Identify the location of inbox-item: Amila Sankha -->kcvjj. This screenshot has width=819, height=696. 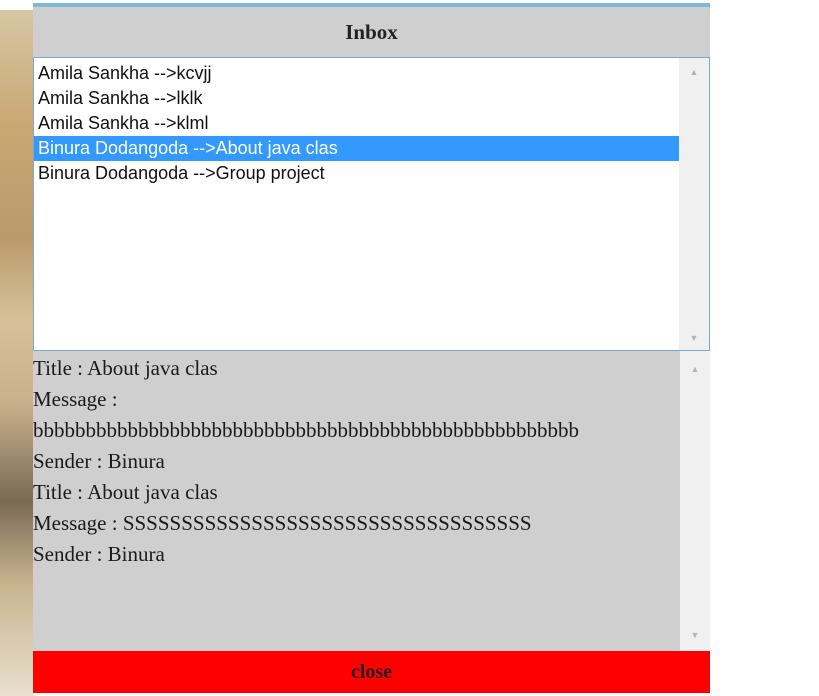
(356, 73).